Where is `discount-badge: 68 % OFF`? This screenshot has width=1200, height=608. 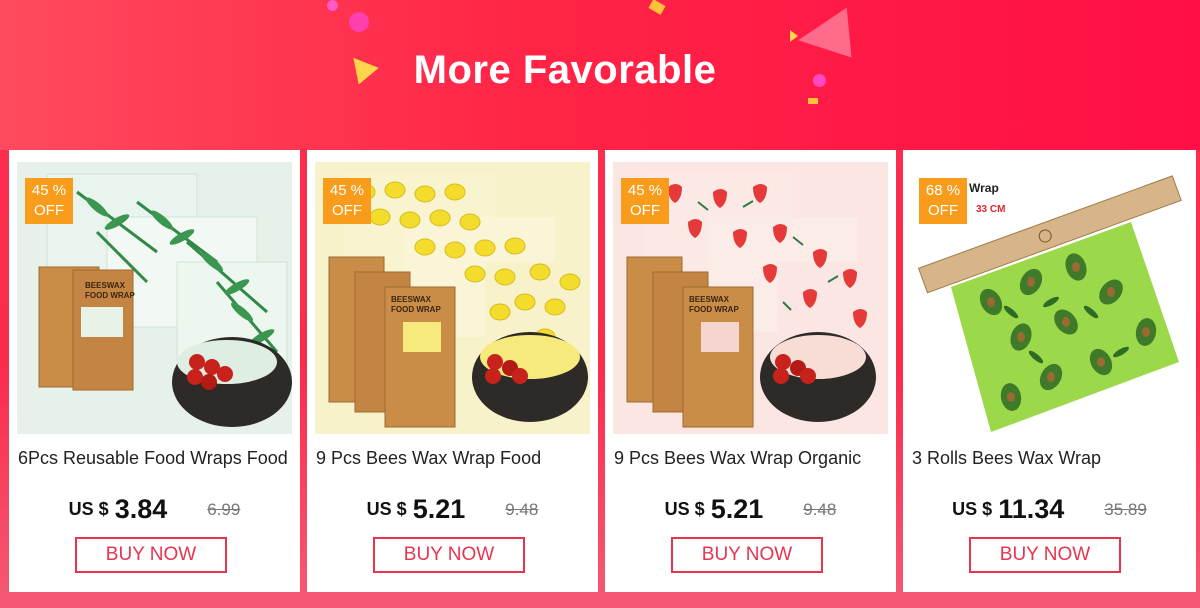
discount-badge: 68 % OFF is located at coordinates (943, 201).